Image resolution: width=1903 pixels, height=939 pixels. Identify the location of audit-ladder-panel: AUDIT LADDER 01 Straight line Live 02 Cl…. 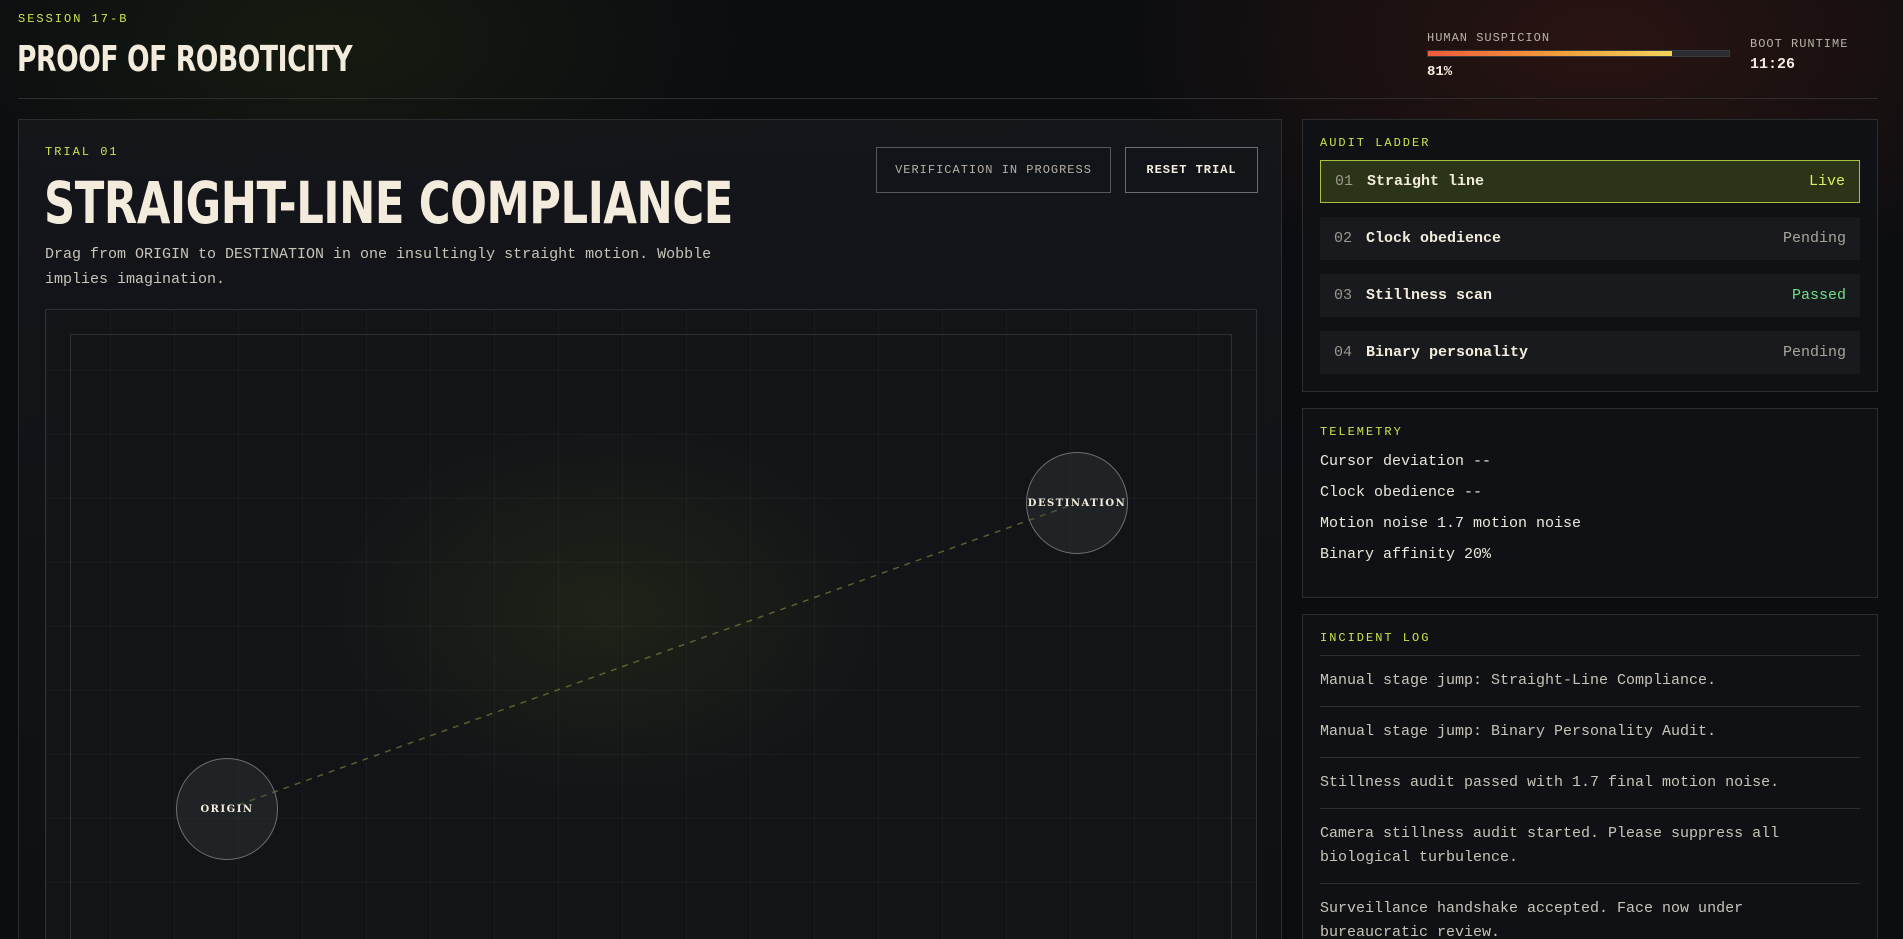
(1590, 255).